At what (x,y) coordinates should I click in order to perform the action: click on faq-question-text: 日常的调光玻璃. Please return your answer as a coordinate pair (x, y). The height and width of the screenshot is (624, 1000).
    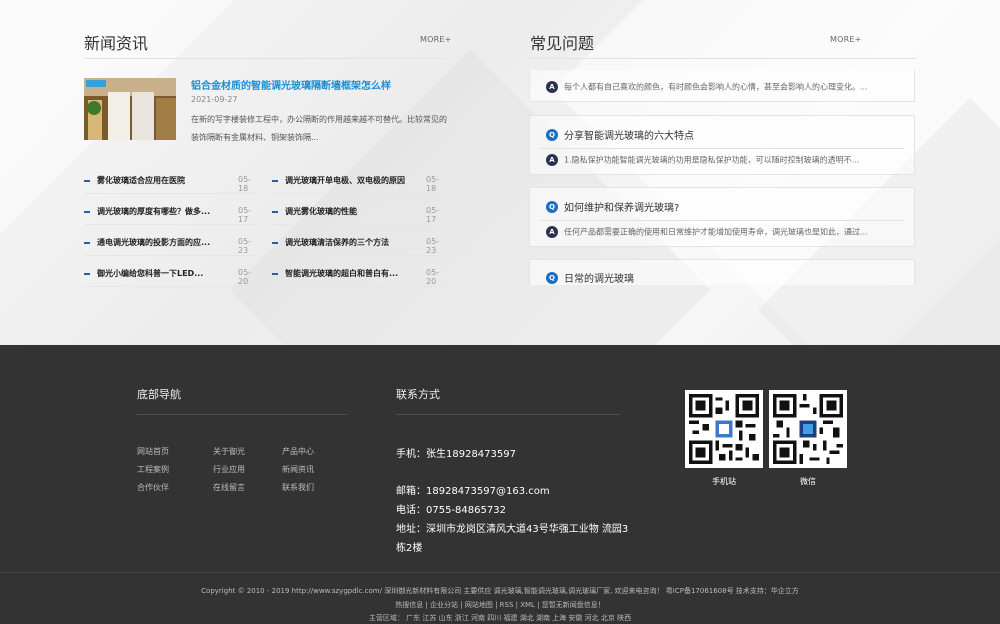
    Looking at the image, I should click on (599, 279).